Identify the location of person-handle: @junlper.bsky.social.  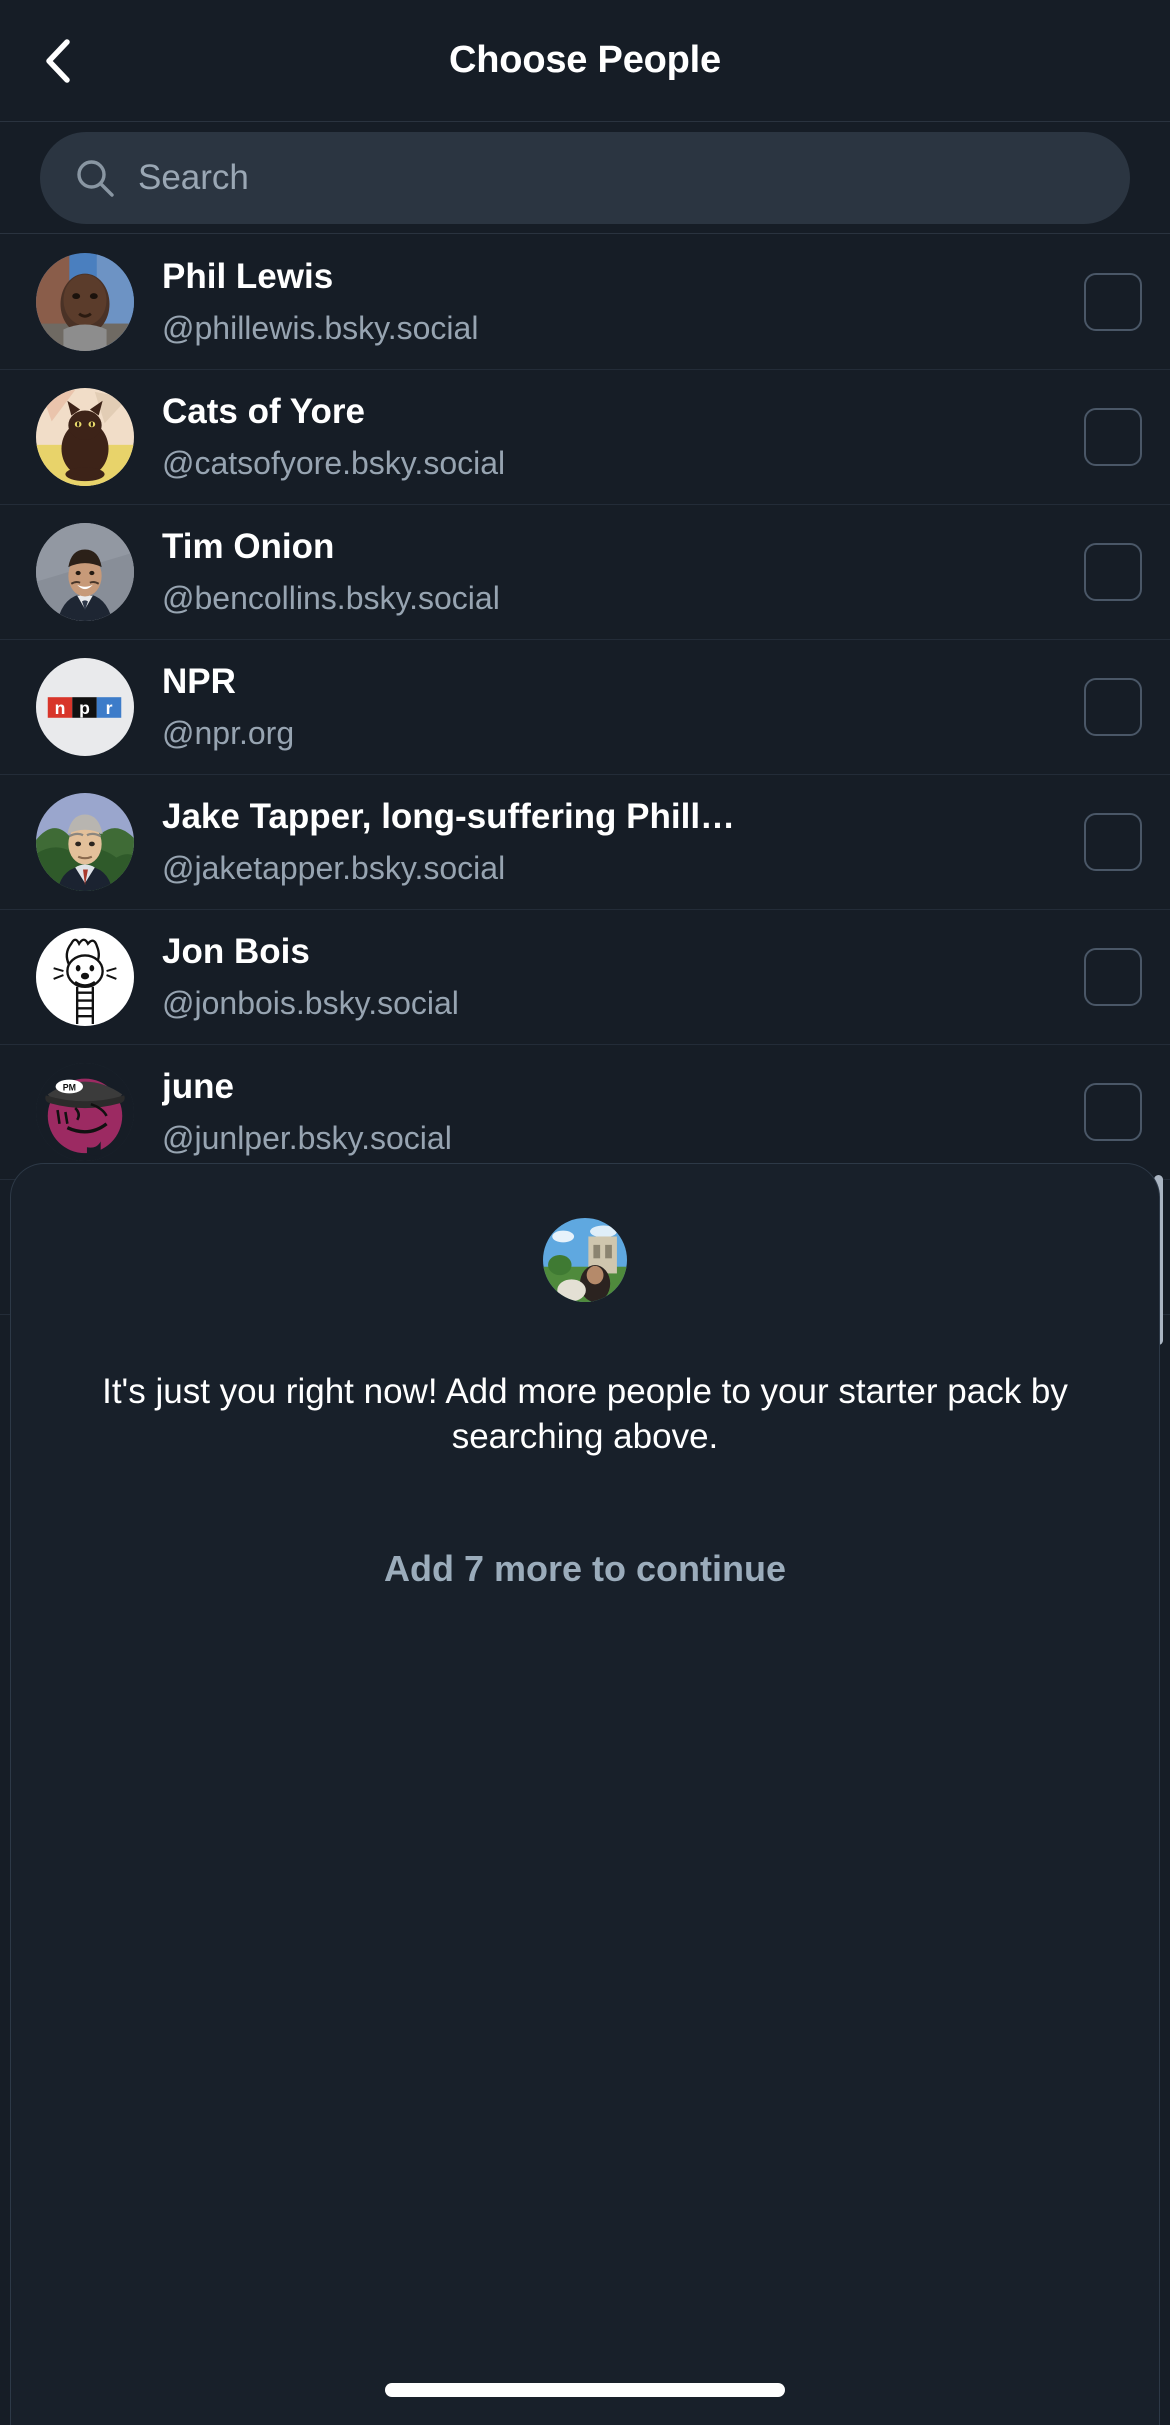
(307, 1137).